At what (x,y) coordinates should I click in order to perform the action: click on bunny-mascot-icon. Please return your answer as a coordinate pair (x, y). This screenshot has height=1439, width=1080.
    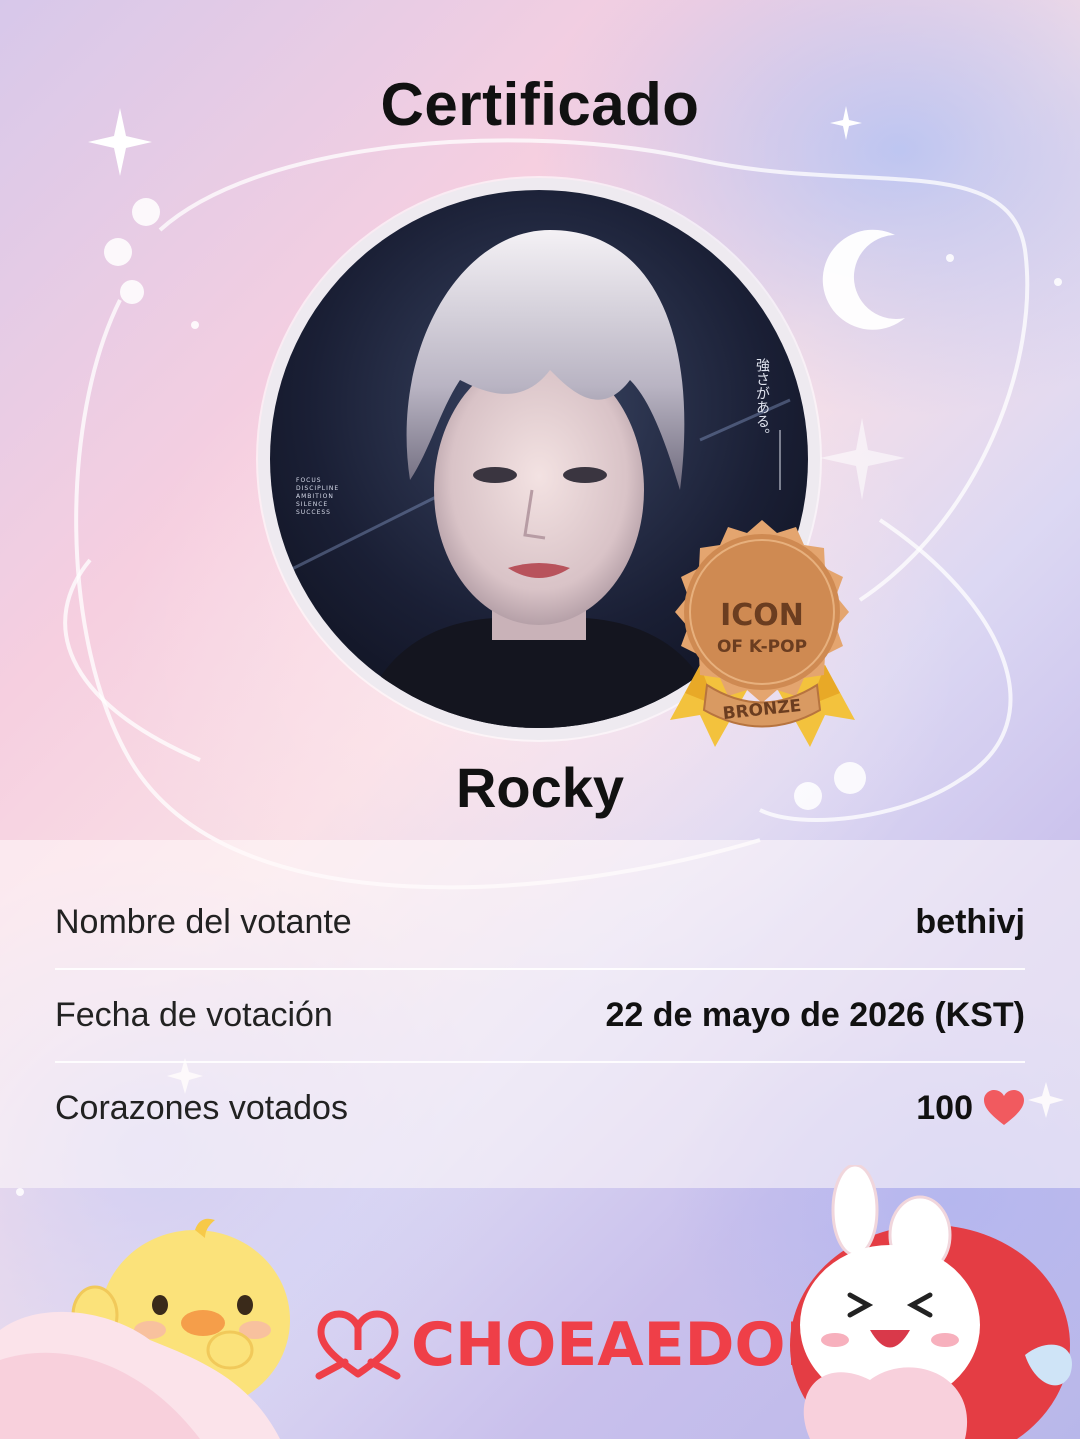
    Looking at the image, I should click on (931, 1302).